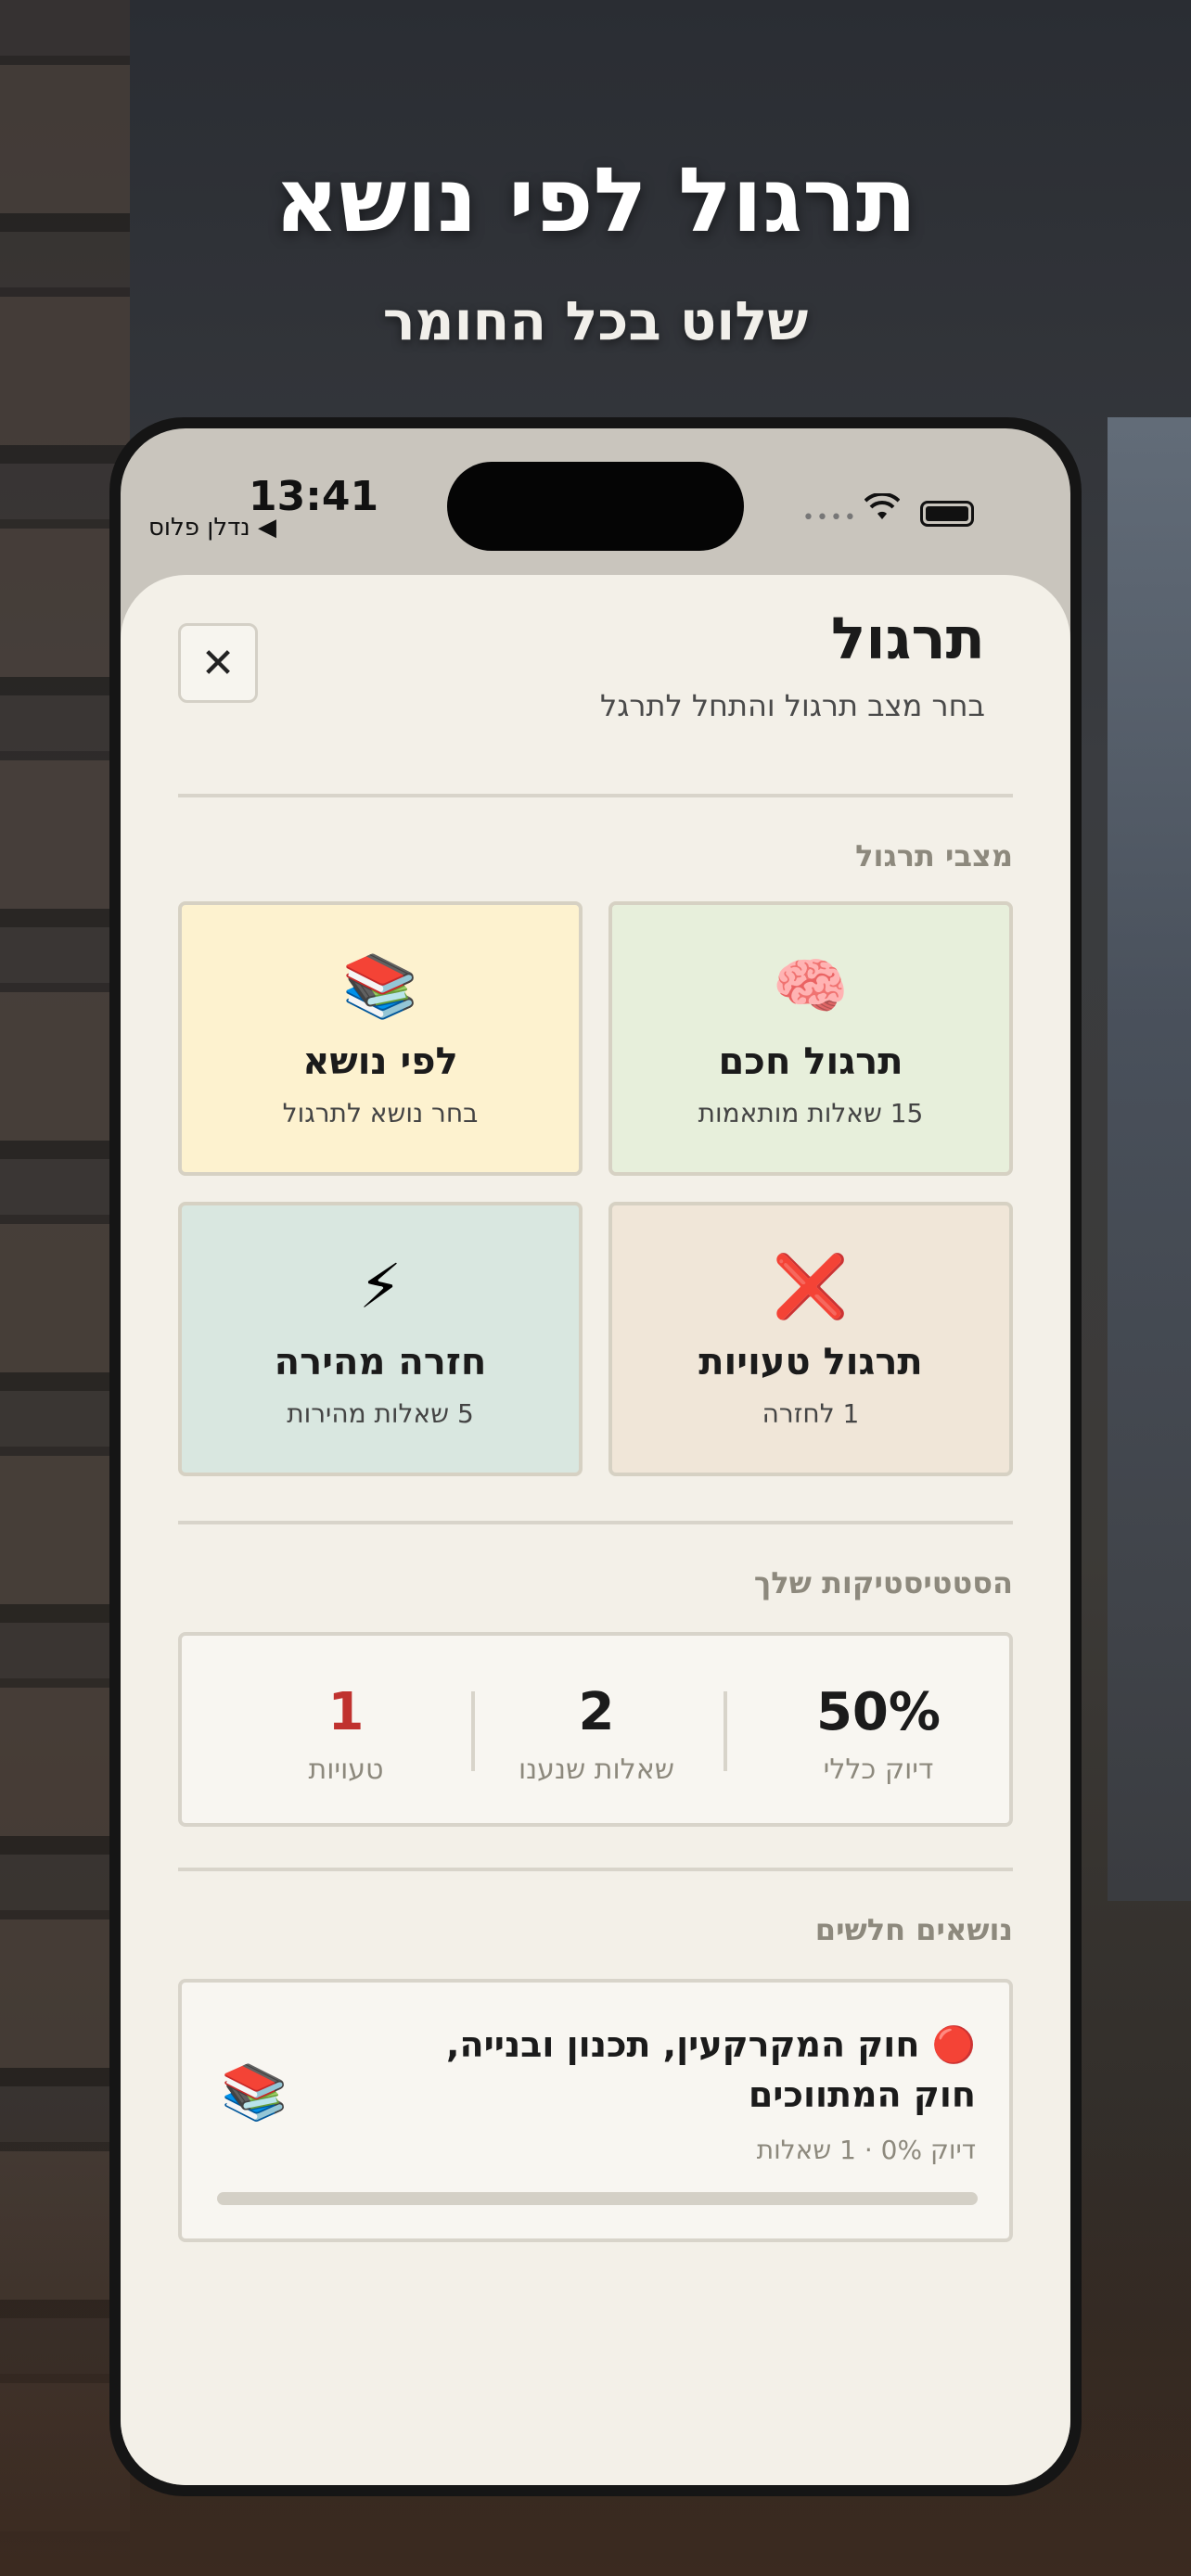  I want to click on page-title: תרגול, so click(907, 638).